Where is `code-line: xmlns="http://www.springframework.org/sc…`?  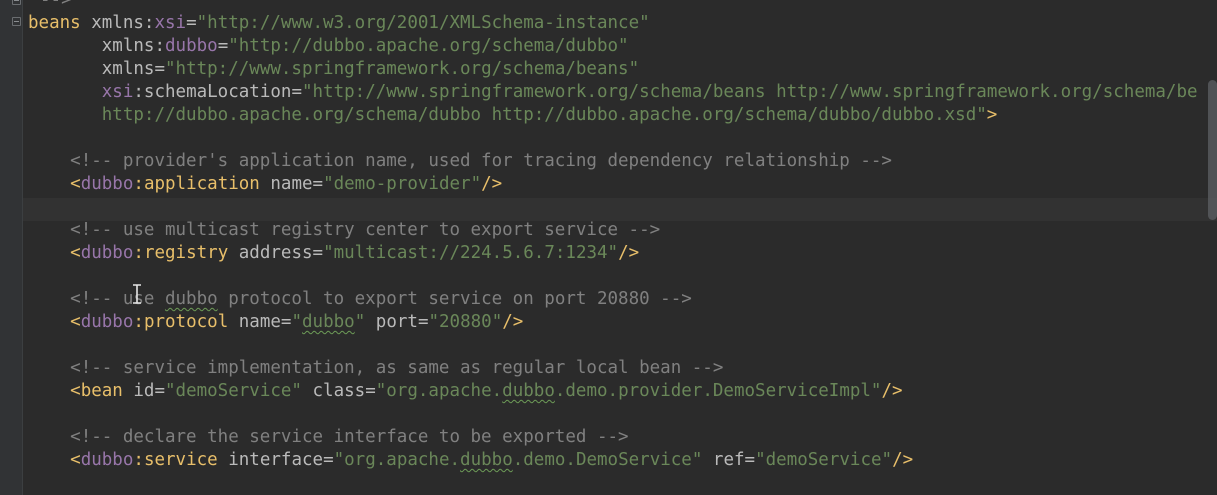 code-line: xmlns="http://www.springframework.org/sc… is located at coordinates (333, 69).